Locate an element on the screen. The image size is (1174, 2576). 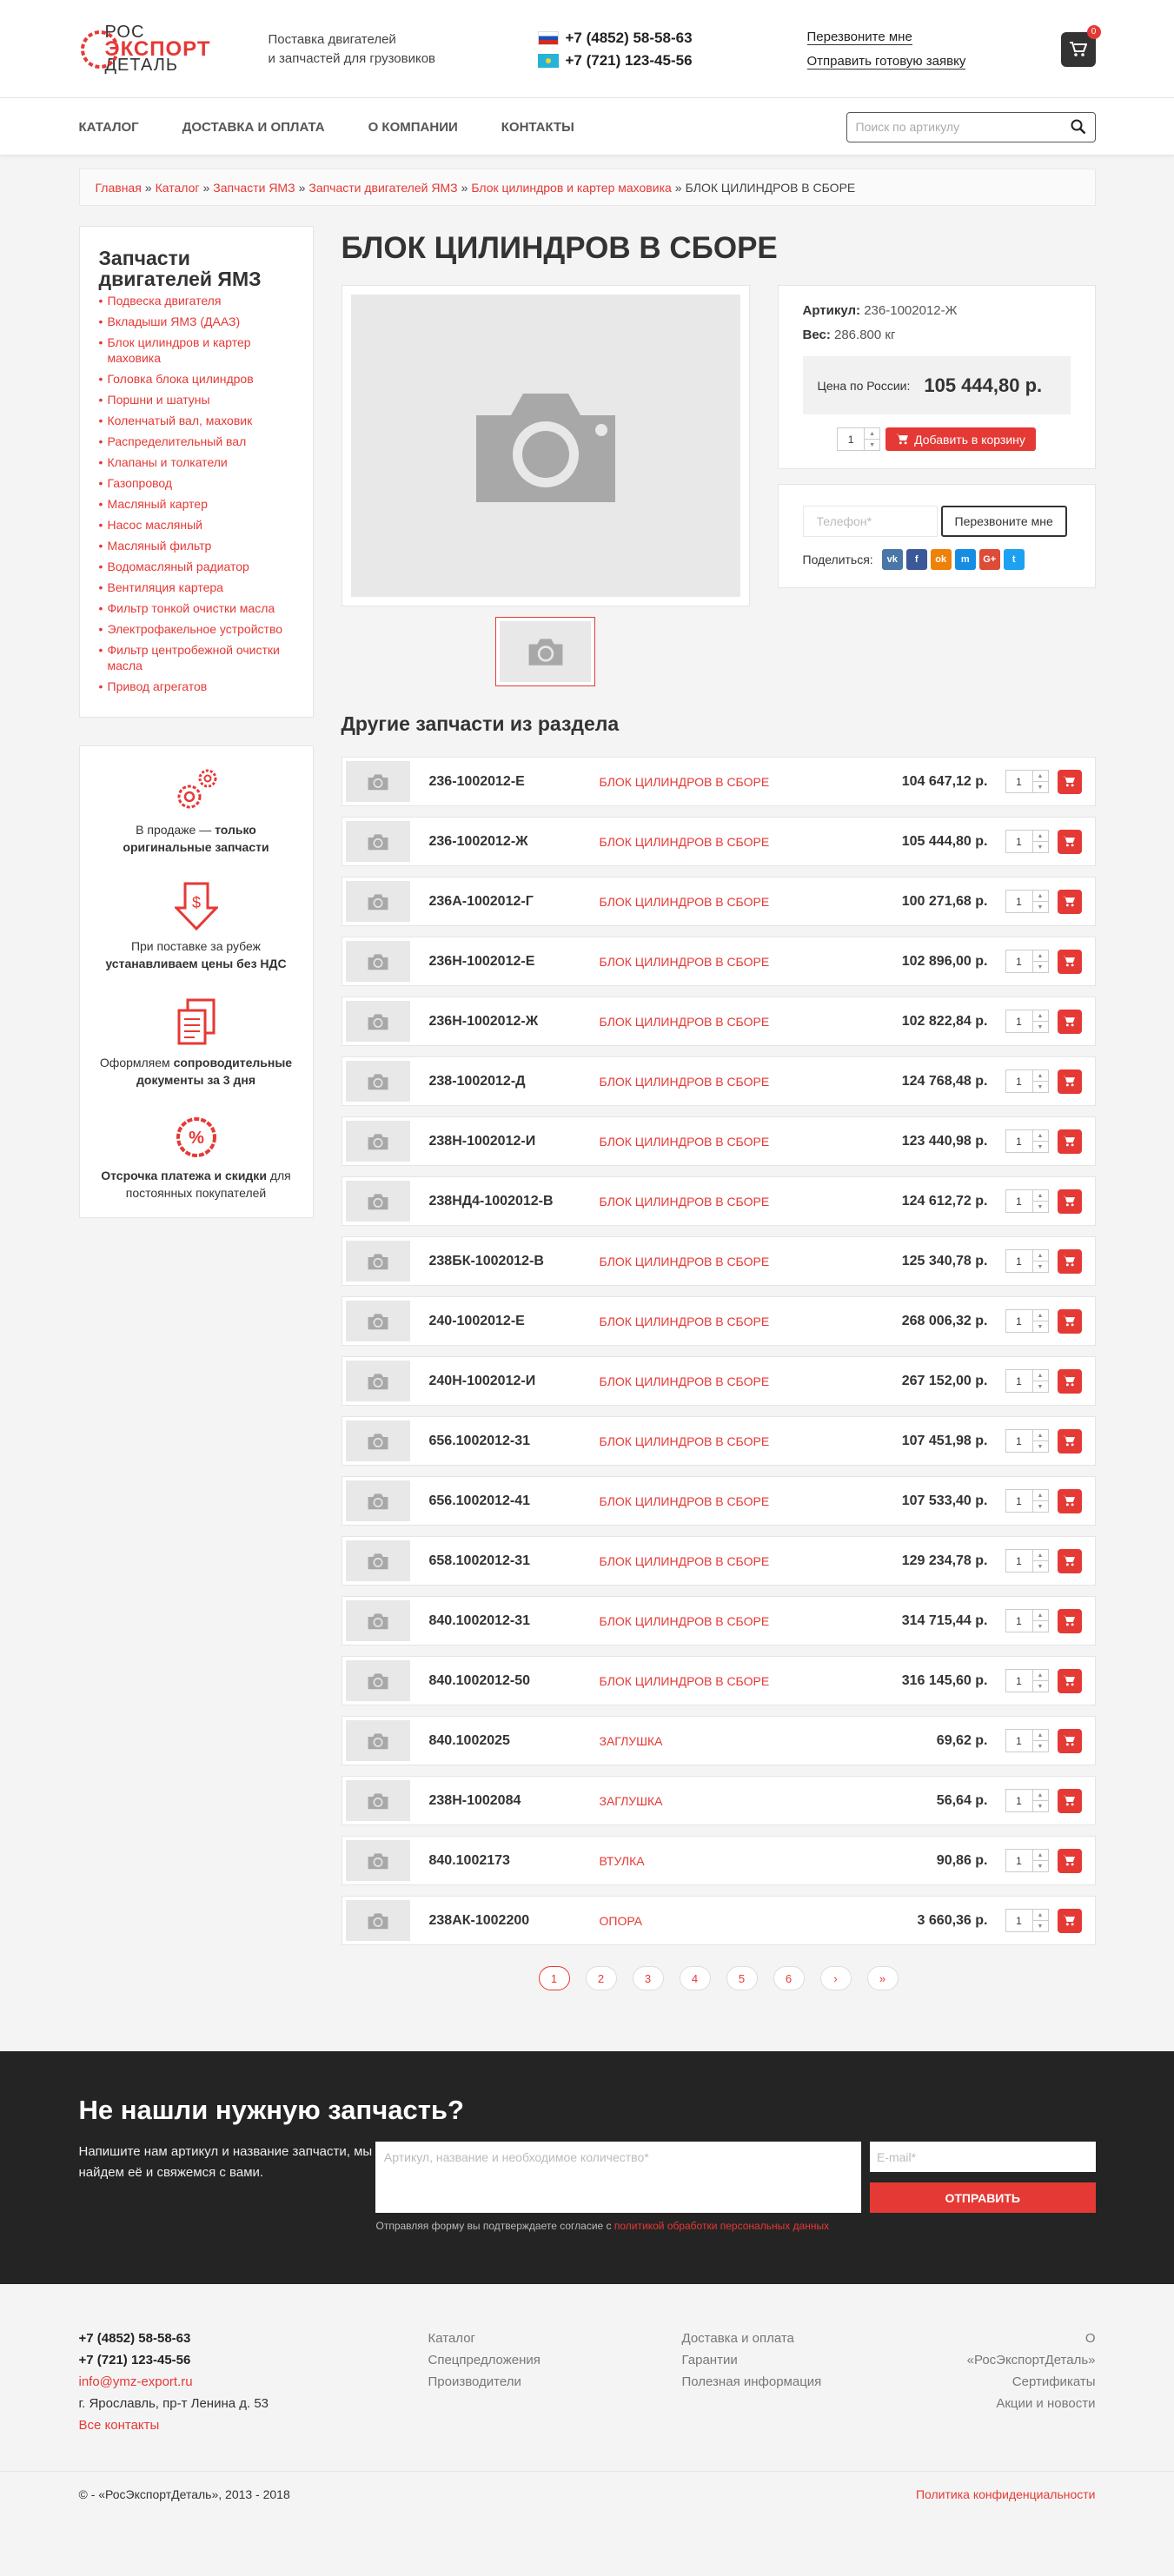
sidebar-item: Коленчатый вал, маховик is located at coordinates (197, 420).